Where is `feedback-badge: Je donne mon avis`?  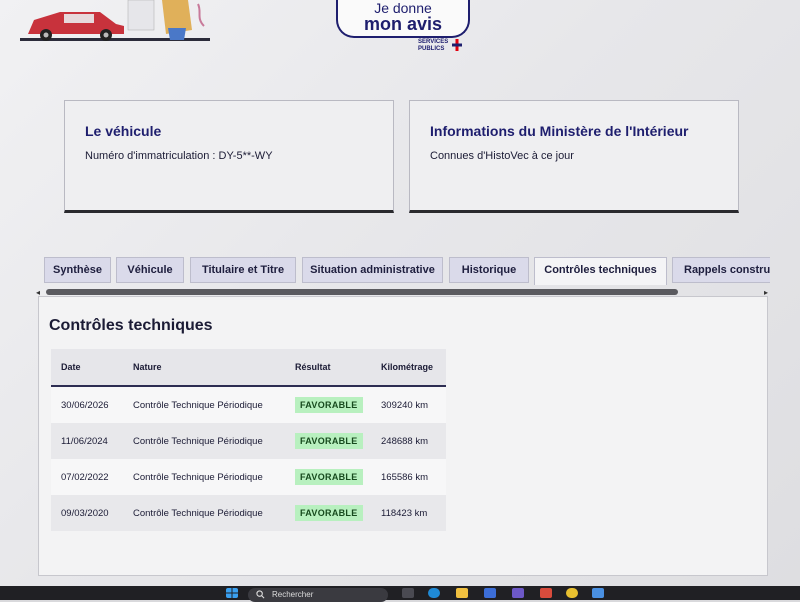 feedback-badge: Je donne mon avis is located at coordinates (403, 19).